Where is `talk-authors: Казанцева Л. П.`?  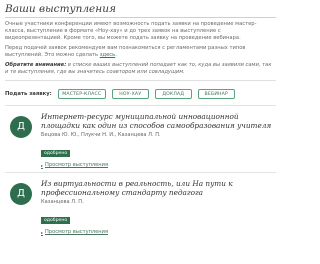 talk-authors: Казанцева Л. П. is located at coordinates (62, 202).